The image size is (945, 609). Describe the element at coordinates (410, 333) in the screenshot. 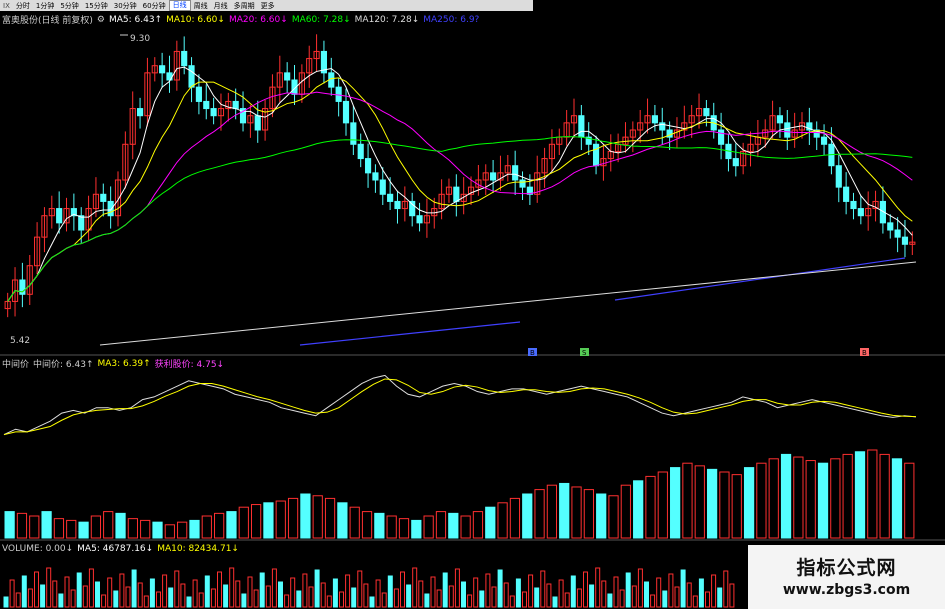

I see `ma250-line` at that location.